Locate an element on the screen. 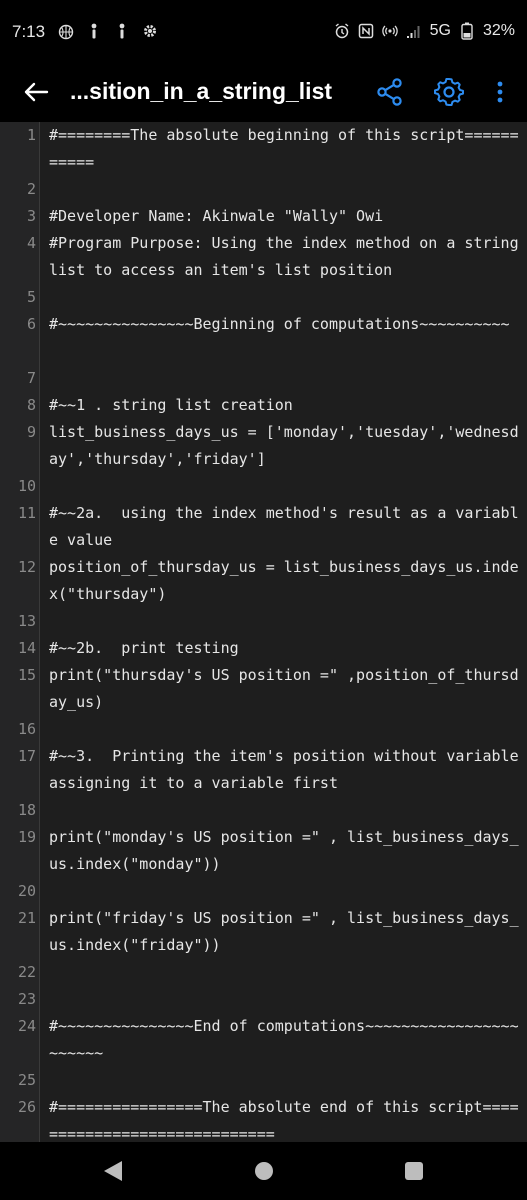 This screenshot has width=527, height=1200. code-text: #~~1 . string list creation is located at coordinates (285, 405).